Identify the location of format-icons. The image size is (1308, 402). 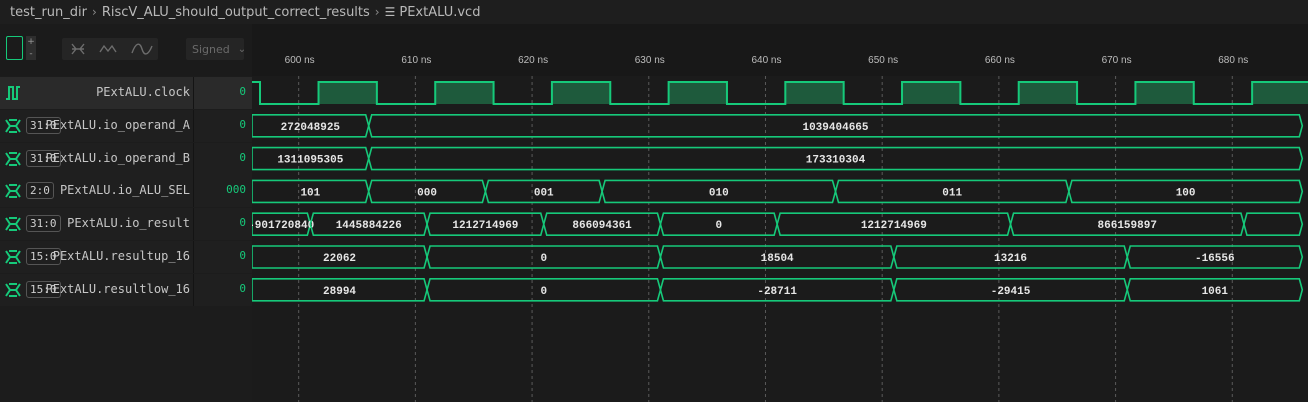
(112, 49).